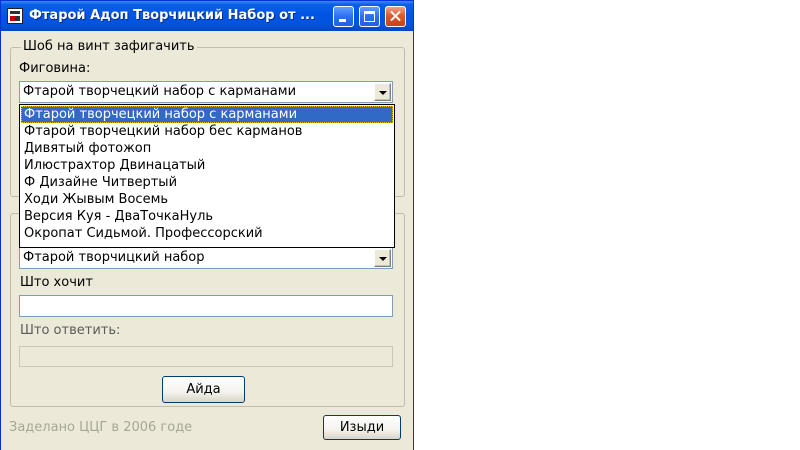  What do you see at coordinates (207, 182) in the screenshot?
I see `dropdown-option: Ф Дизайне Читвертый` at bounding box center [207, 182].